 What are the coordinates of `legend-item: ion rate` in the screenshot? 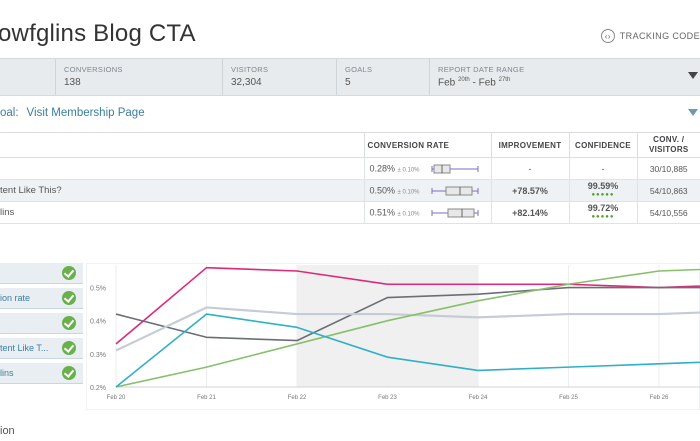 It's located at (41, 298).